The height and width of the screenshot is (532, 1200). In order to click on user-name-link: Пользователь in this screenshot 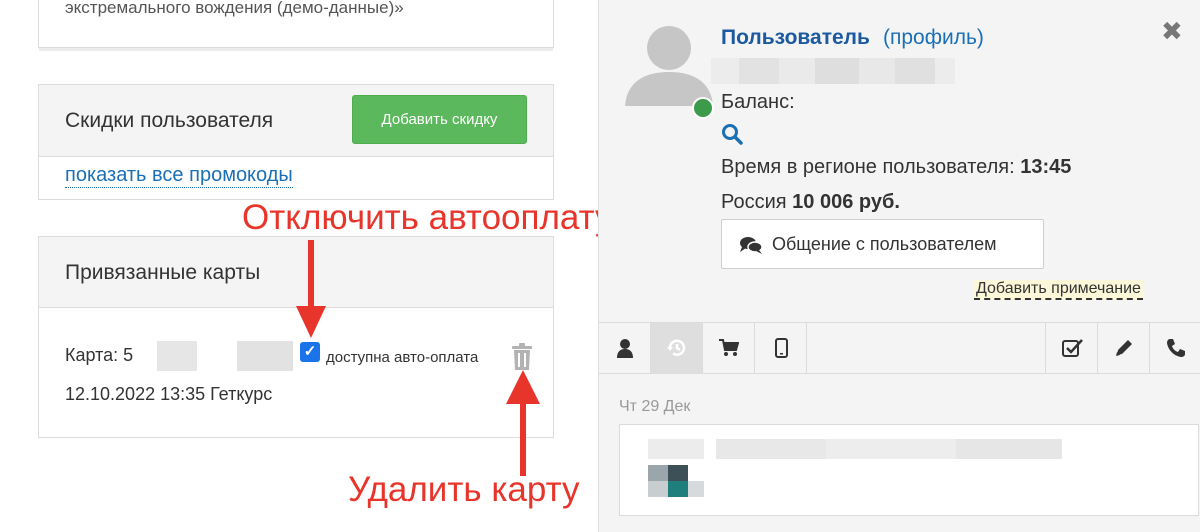, I will do `click(795, 38)`.